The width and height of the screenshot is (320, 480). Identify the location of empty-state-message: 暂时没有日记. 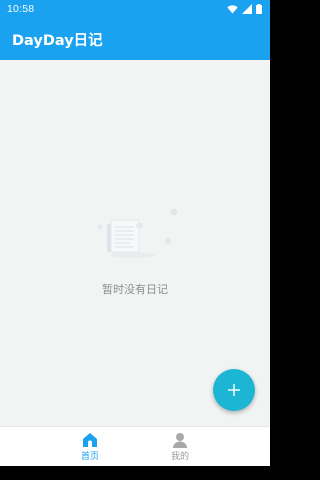
(135, 289).